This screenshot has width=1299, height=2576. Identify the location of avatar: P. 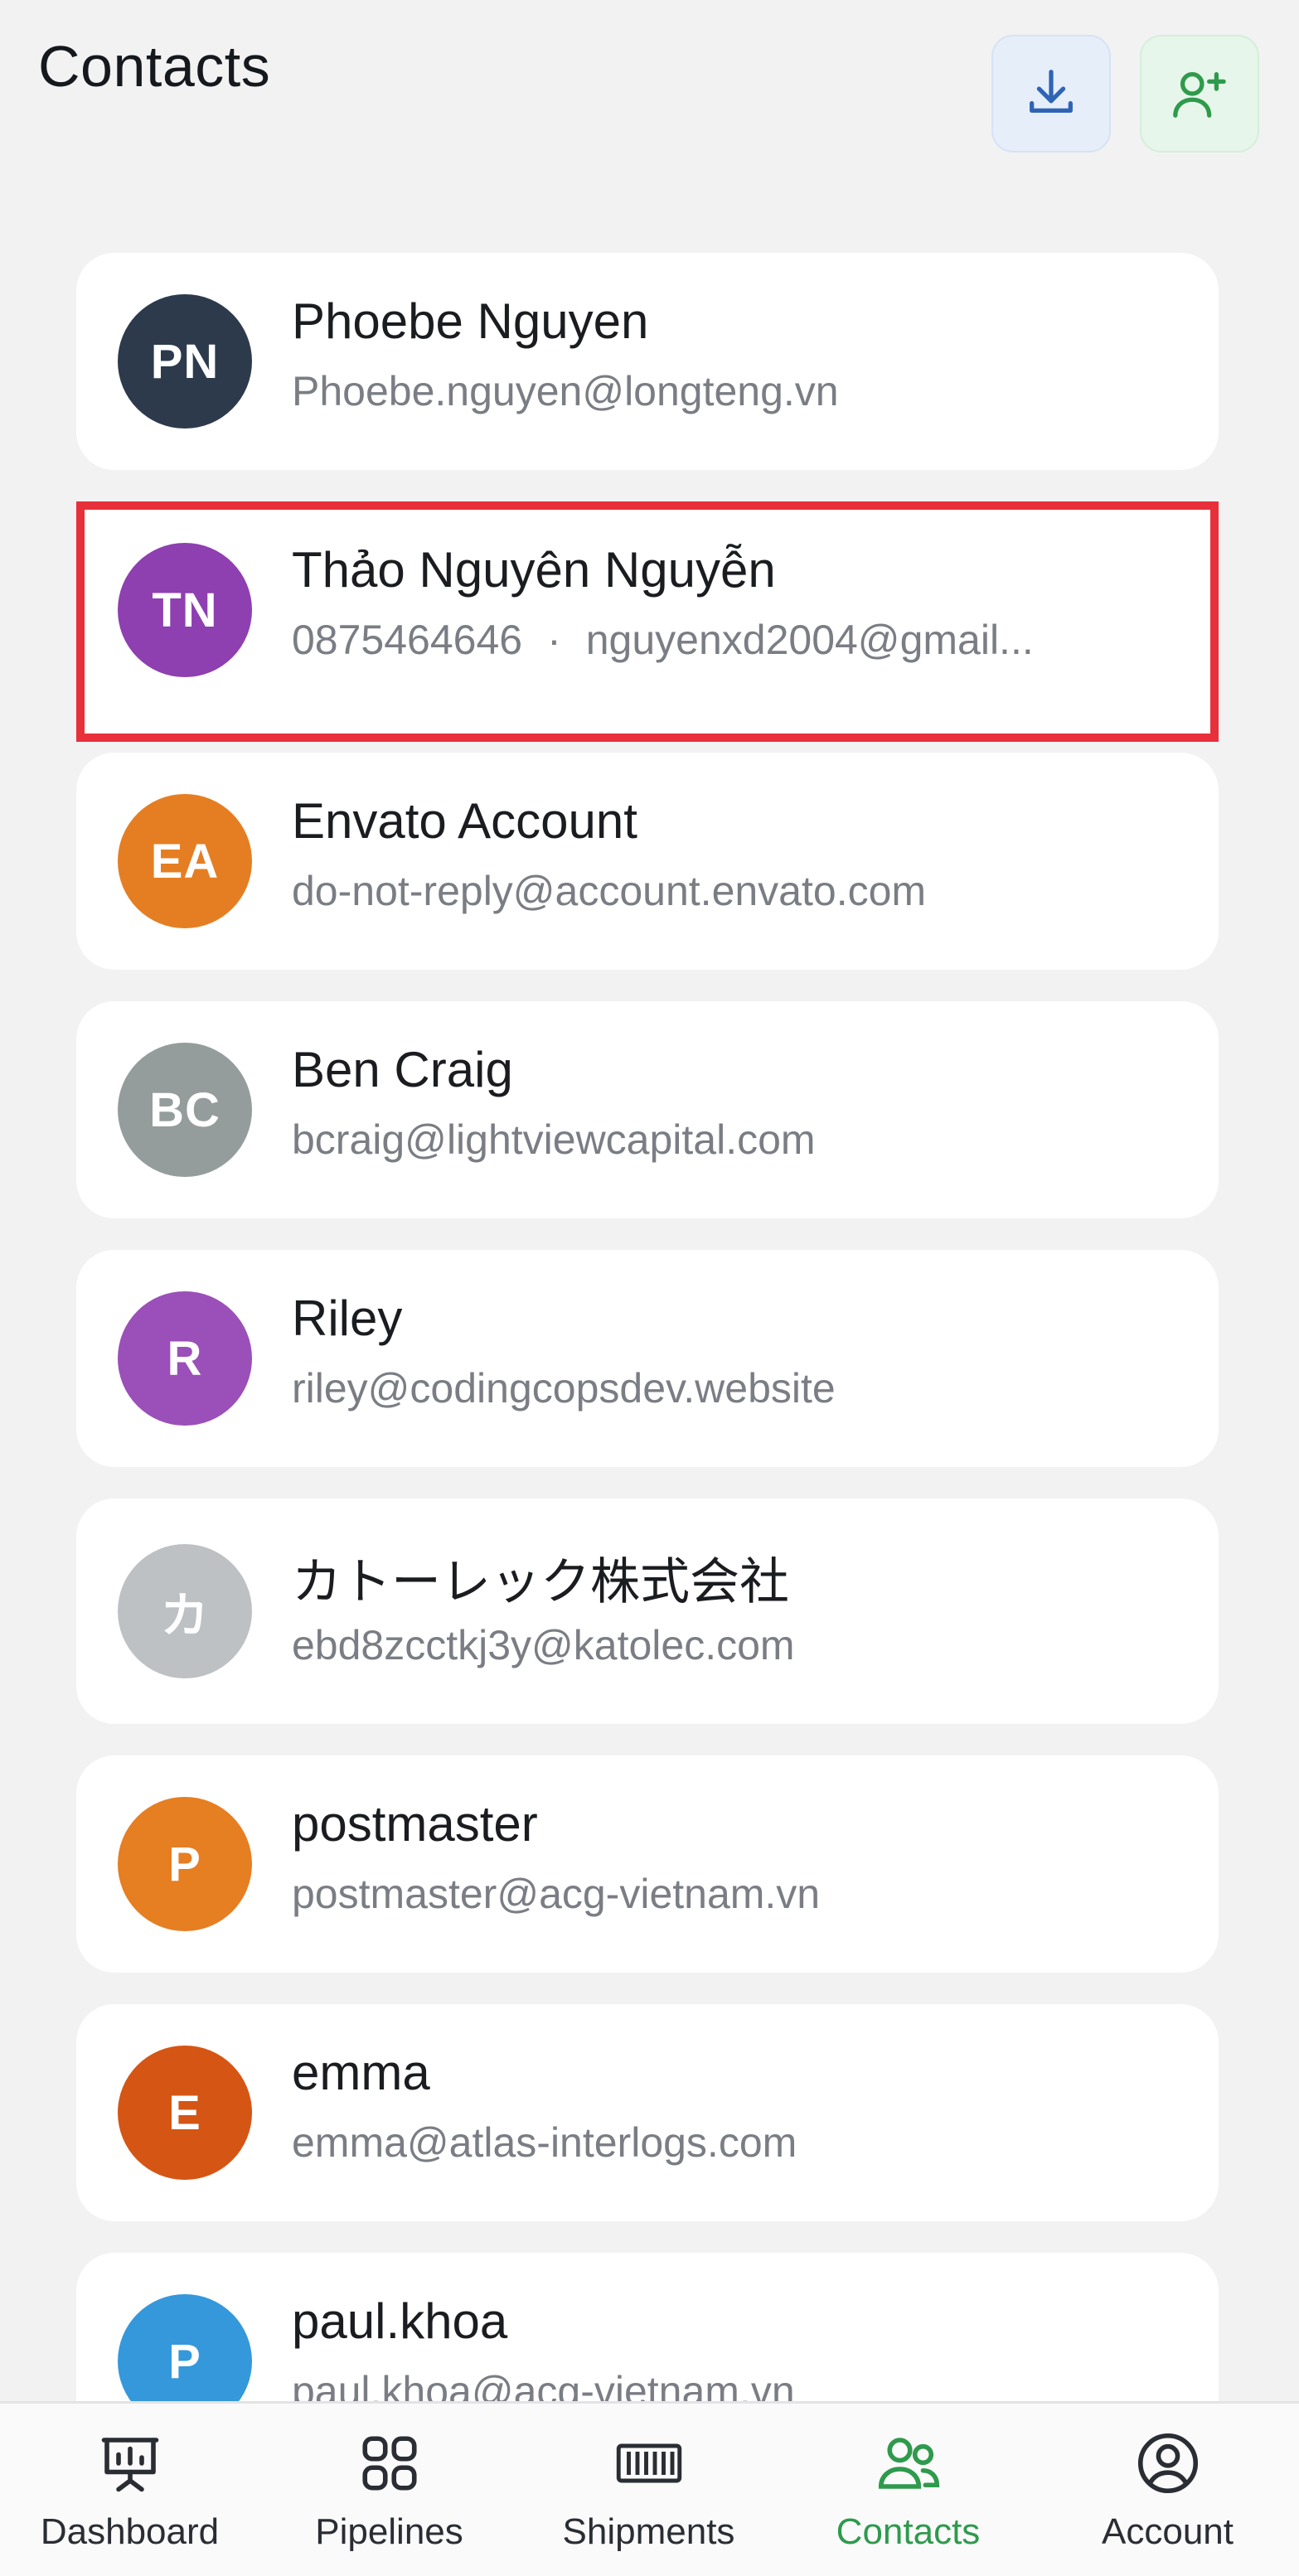
(185, 1864).